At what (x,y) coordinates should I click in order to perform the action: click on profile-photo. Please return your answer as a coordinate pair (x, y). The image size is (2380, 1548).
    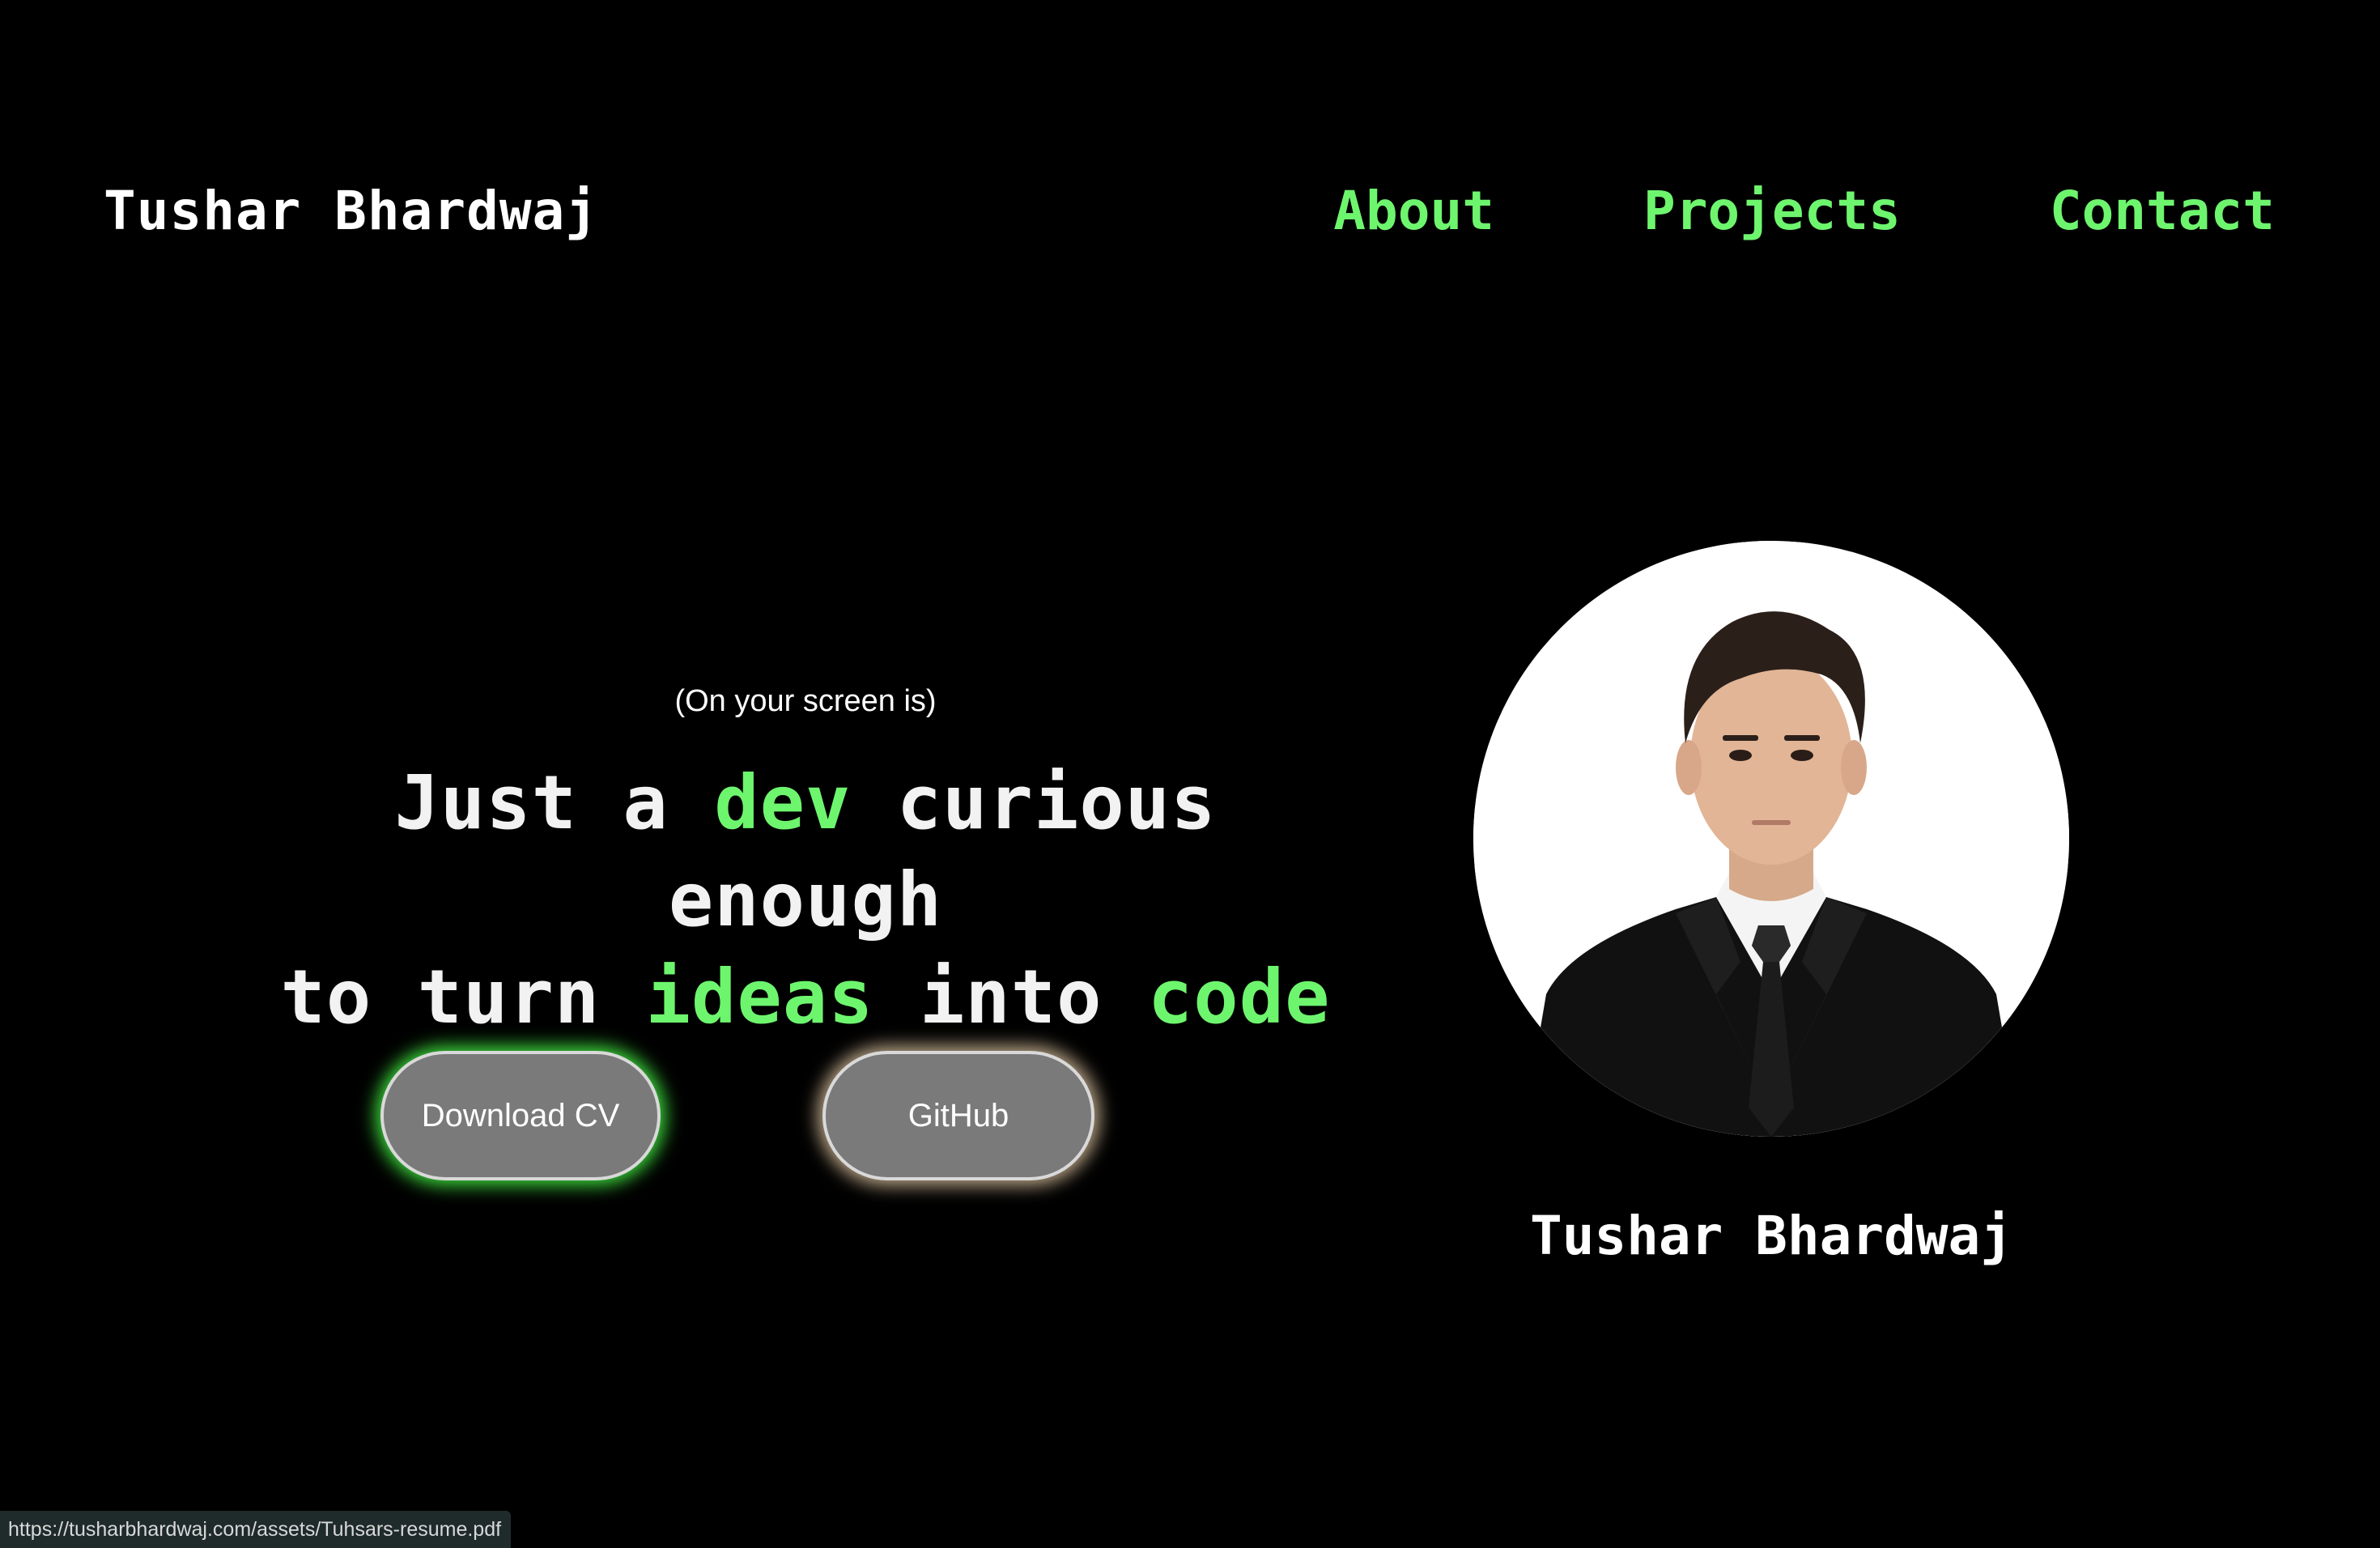
    Looking at the image, I should click on (1771, 839).